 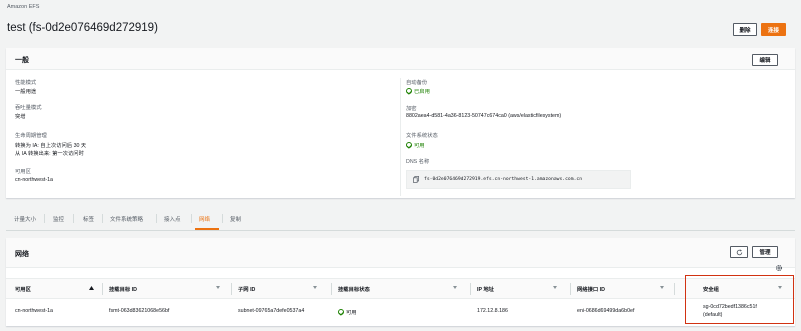 I want to click on tab-monitoring: 监控, so click(x=58, y=219).